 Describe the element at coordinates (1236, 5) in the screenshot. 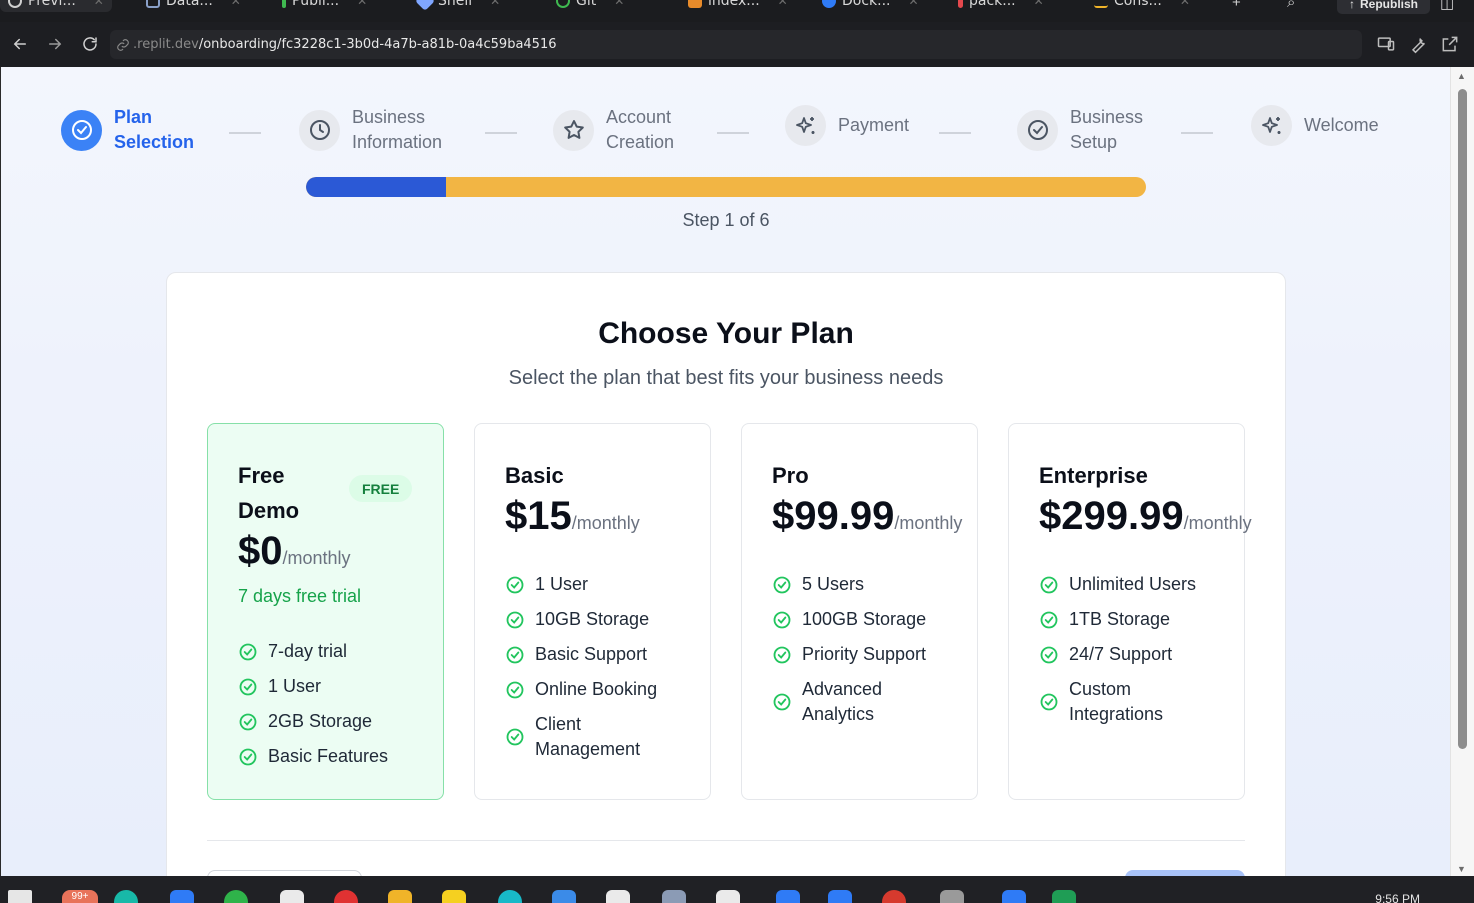

I see `new-tab-icon: +` at that location.